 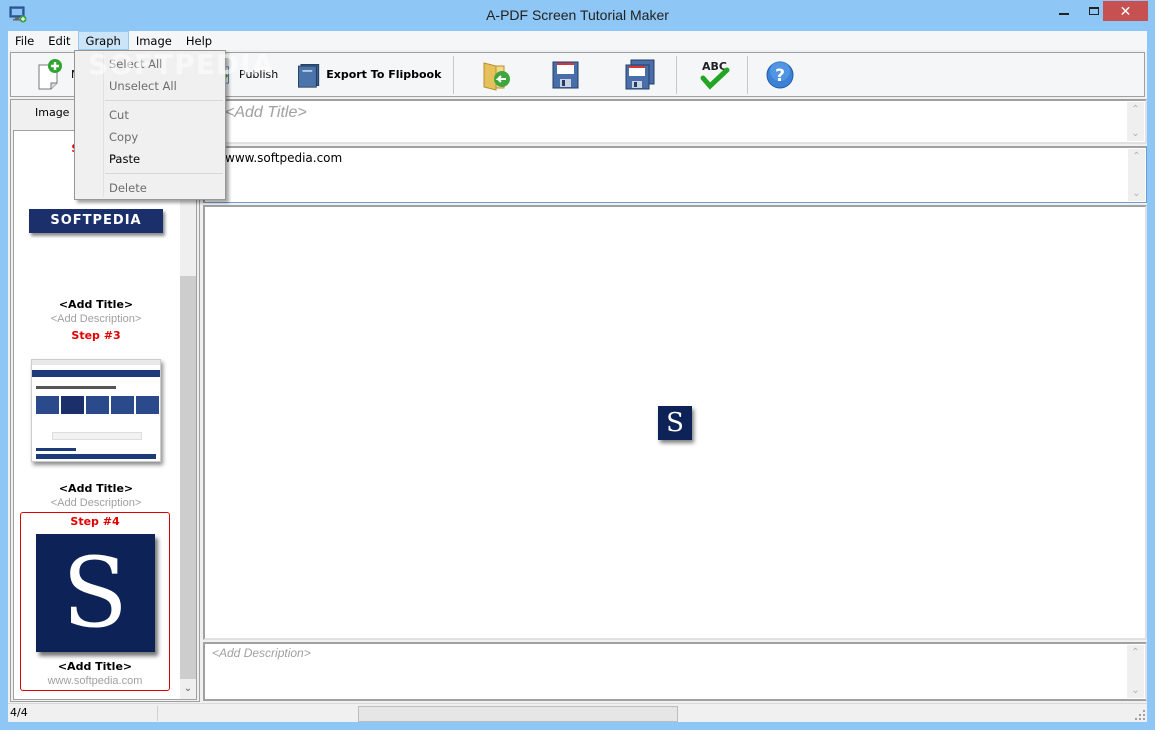 I want to click on step-title-4: <Add Title>, so click(x=95, y=666).